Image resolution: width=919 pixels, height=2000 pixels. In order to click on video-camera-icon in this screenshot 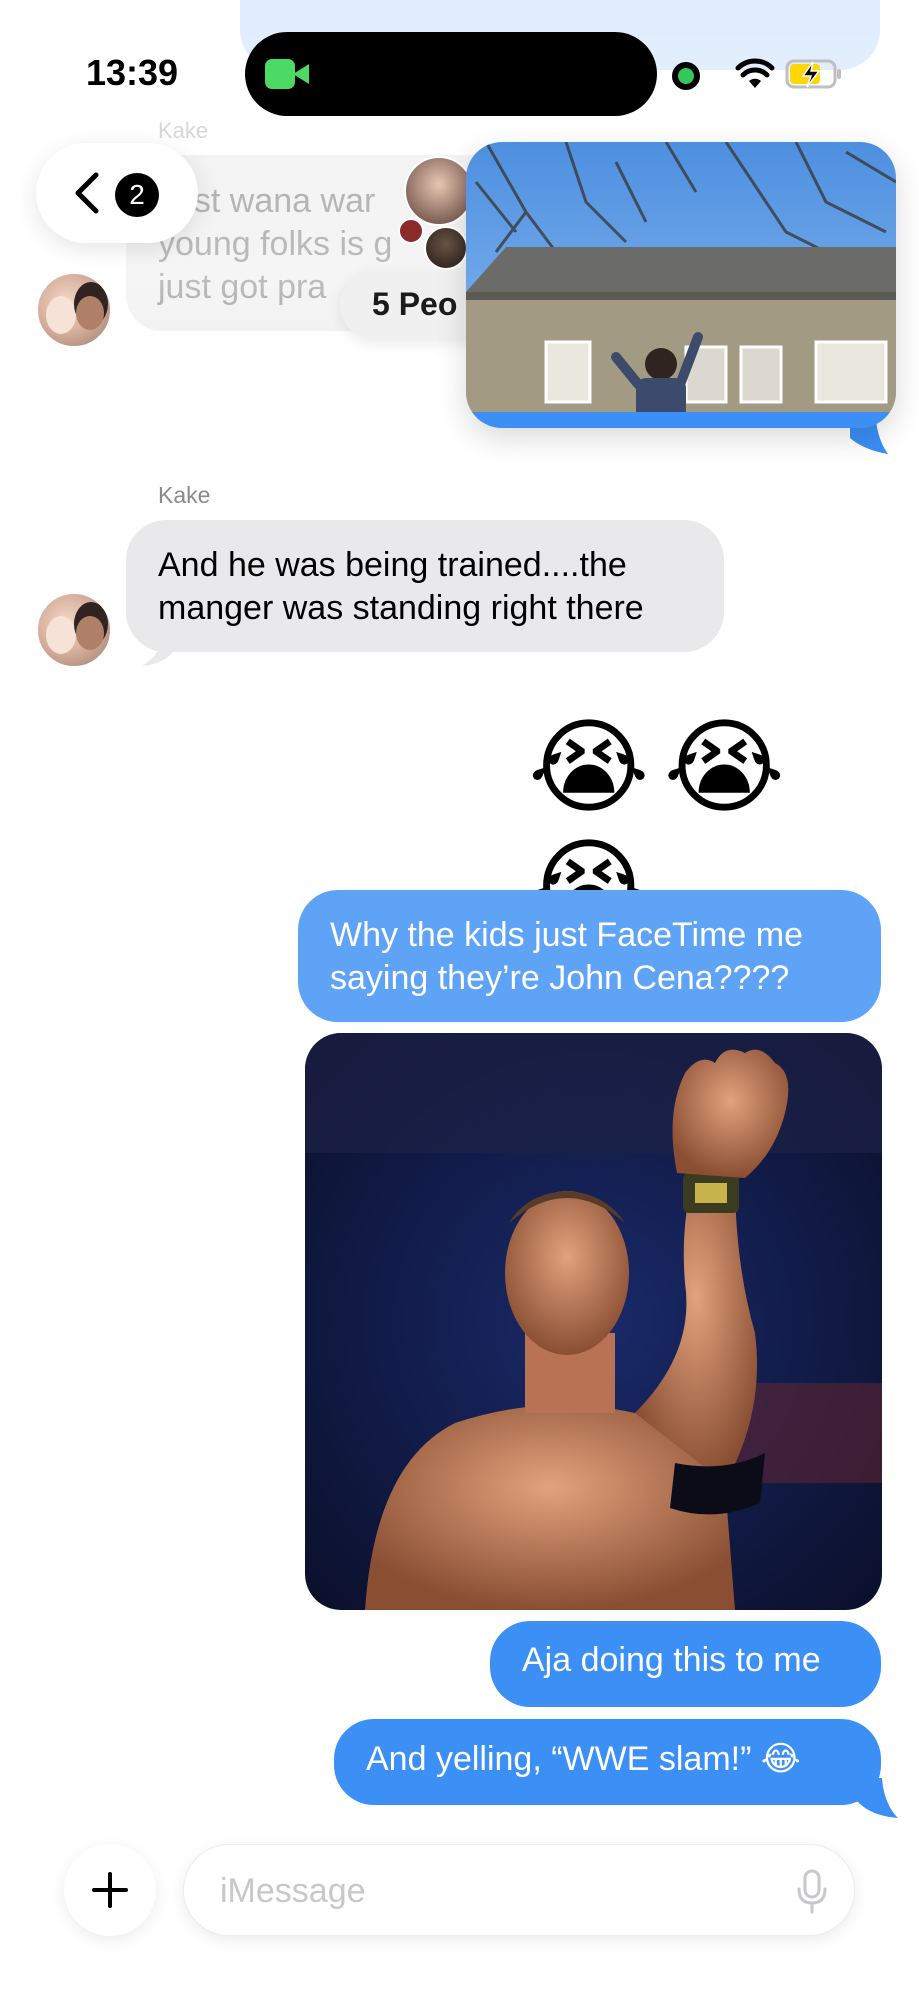, I will do `click(288, 74)`.